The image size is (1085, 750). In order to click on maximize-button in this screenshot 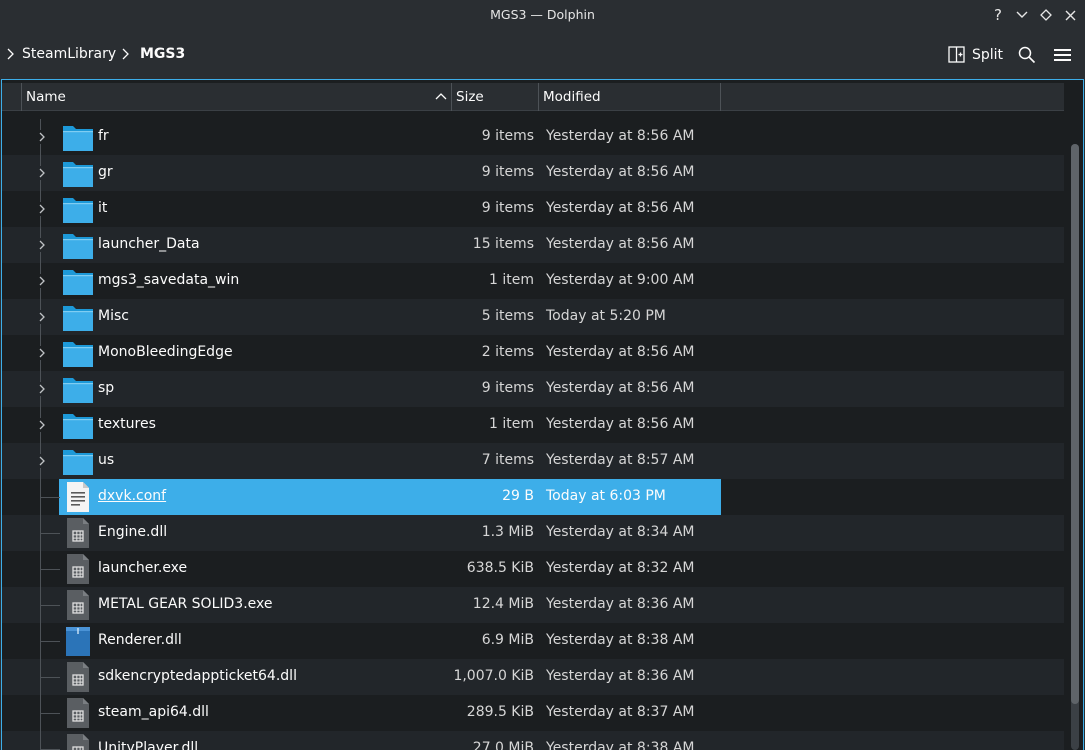, I will do `click(1046, 15)`.